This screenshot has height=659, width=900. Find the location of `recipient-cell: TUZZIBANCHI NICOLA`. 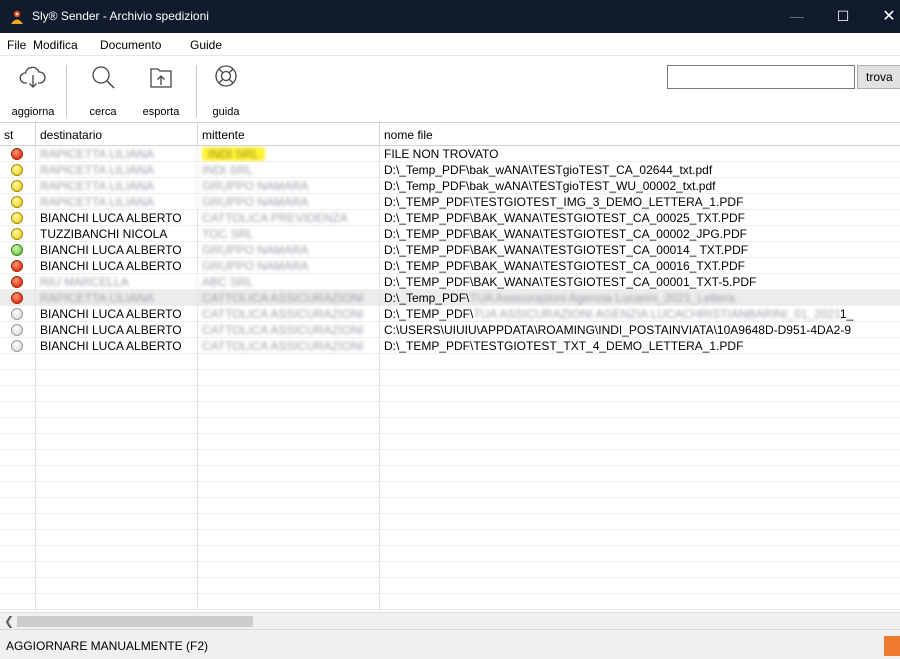

recipient-cell: TUZZIBANCHI NICOLA is located at coordinates (117, 234).